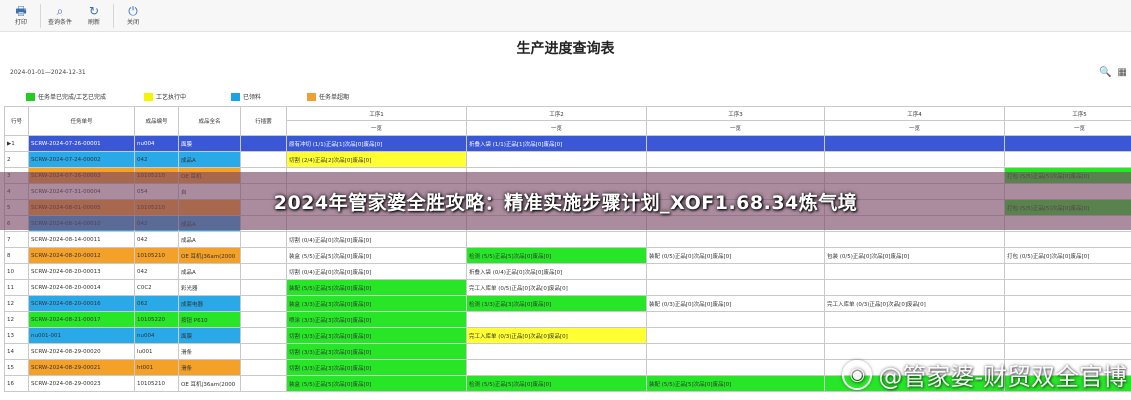 The height and width of the screenshot is (400, 1131). I want to click on cell-process-1: 切割 (0/4)正品[0]次品[0]废品[0], so click(376, 239).